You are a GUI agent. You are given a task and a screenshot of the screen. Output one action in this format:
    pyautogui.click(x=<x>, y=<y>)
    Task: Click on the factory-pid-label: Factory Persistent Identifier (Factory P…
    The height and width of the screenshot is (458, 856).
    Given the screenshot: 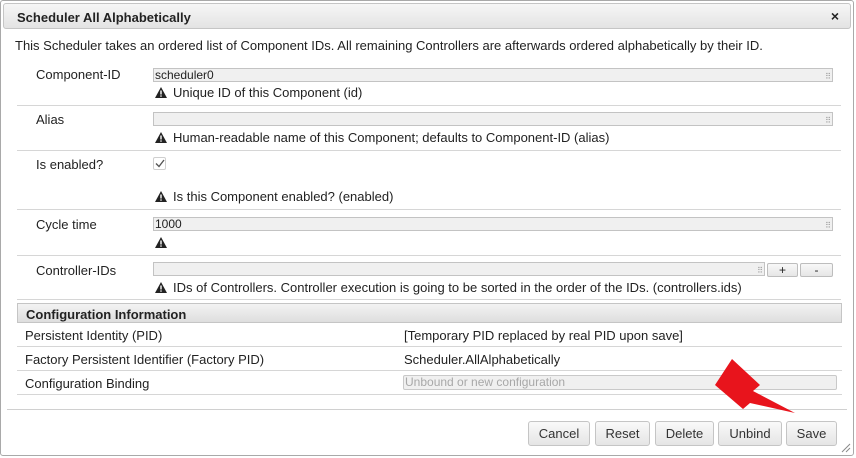 What is the action you would take?
    pyautogui.click(x=145, y=359)
    